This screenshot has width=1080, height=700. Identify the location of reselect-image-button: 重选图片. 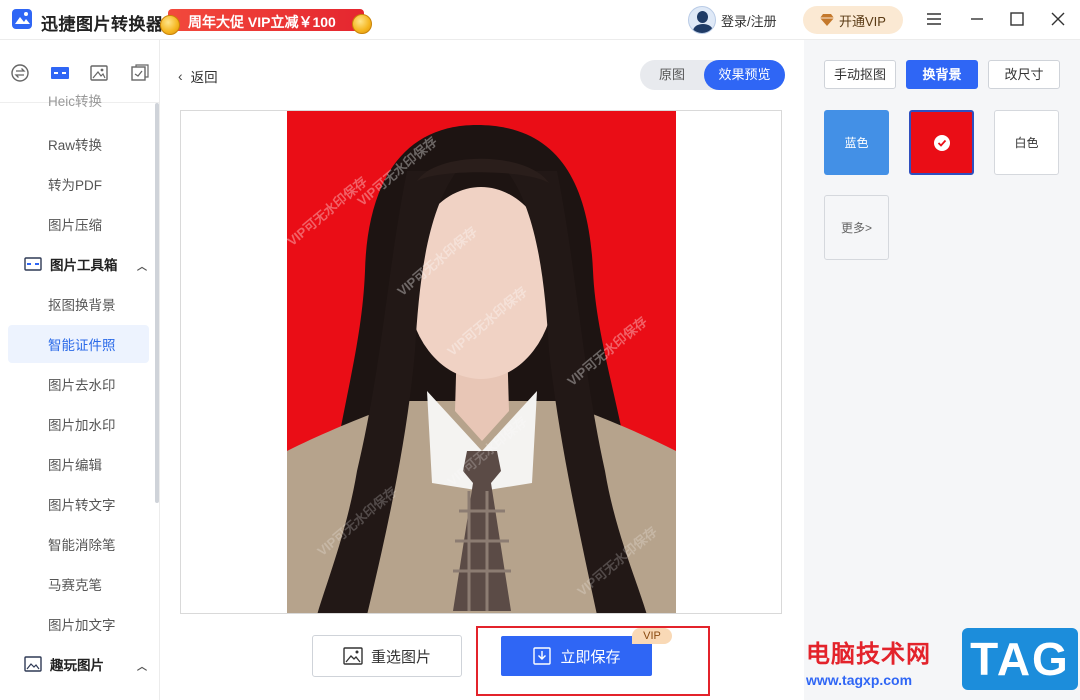
(387, 656).